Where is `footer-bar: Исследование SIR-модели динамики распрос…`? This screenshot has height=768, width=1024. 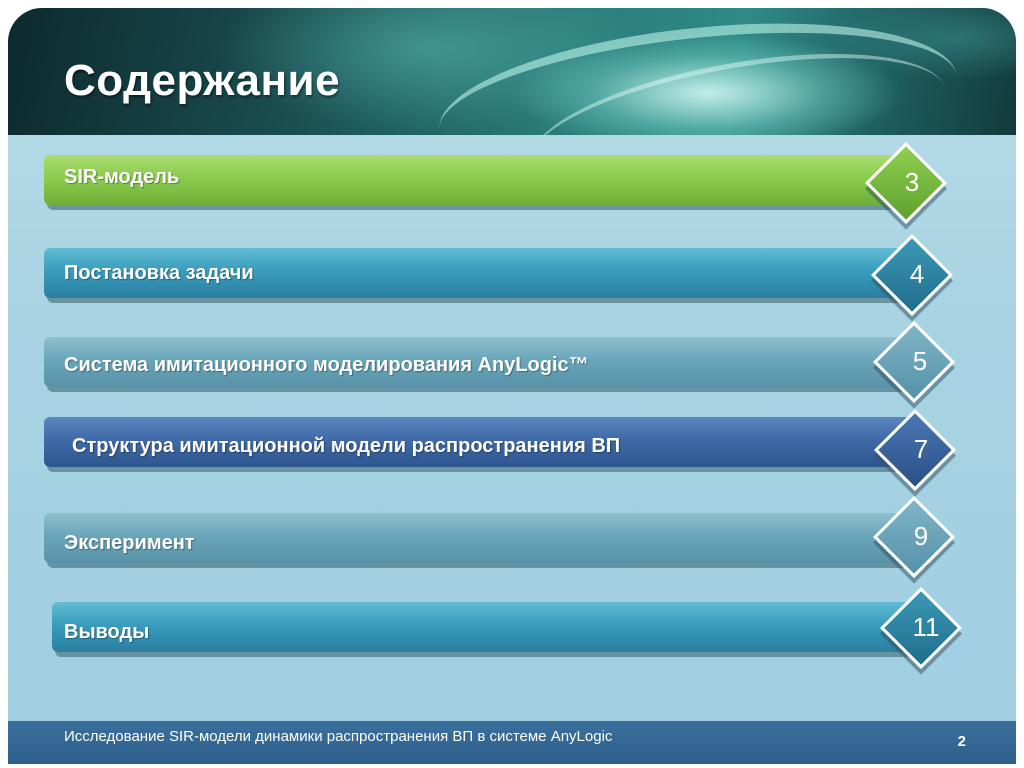
footer-bar: Исследование SIR-модели динамики распрос… is located at coordinates (512, 742).